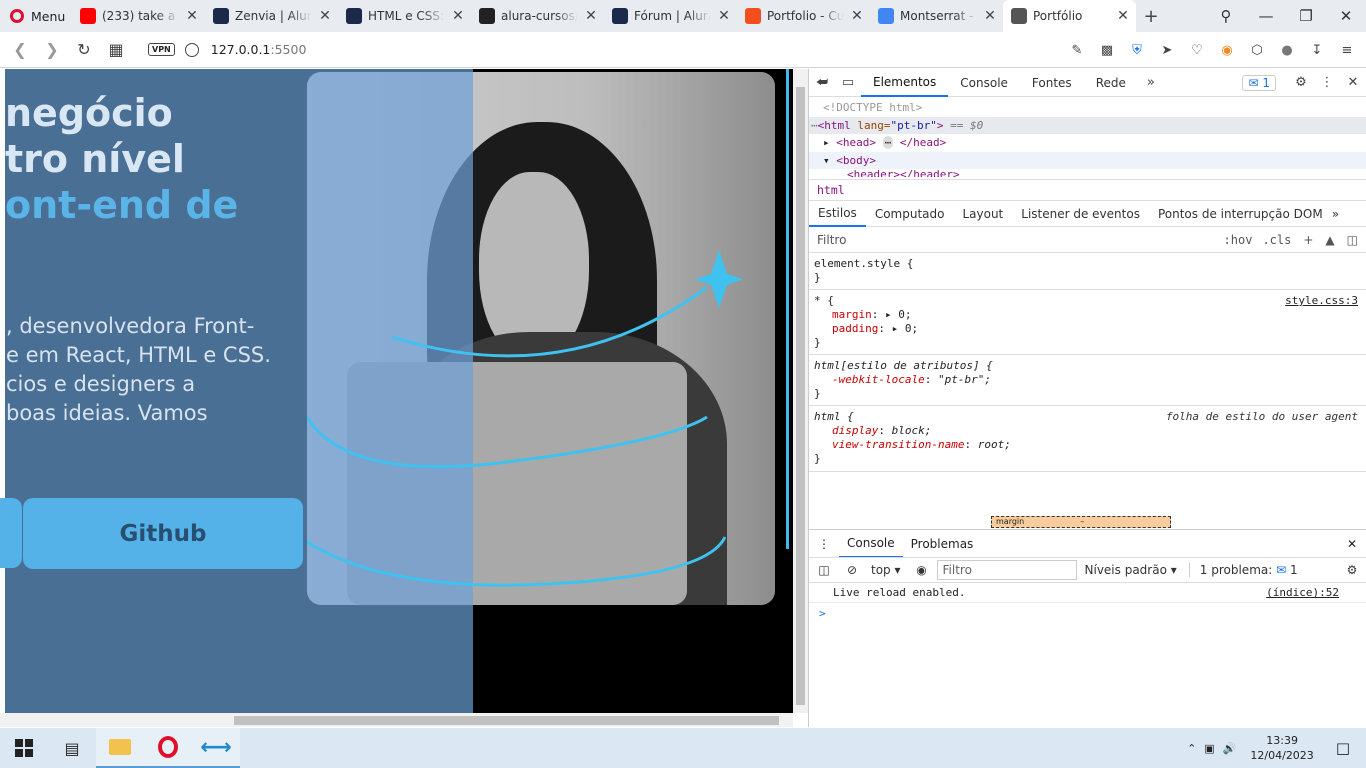 The height and width of the screenshot is (768, 1366). What do you see at coordinates (138, 16) in the screenshot?
I see `browser-tab: (233) take a de ✕` at bounding box center [138, 16].